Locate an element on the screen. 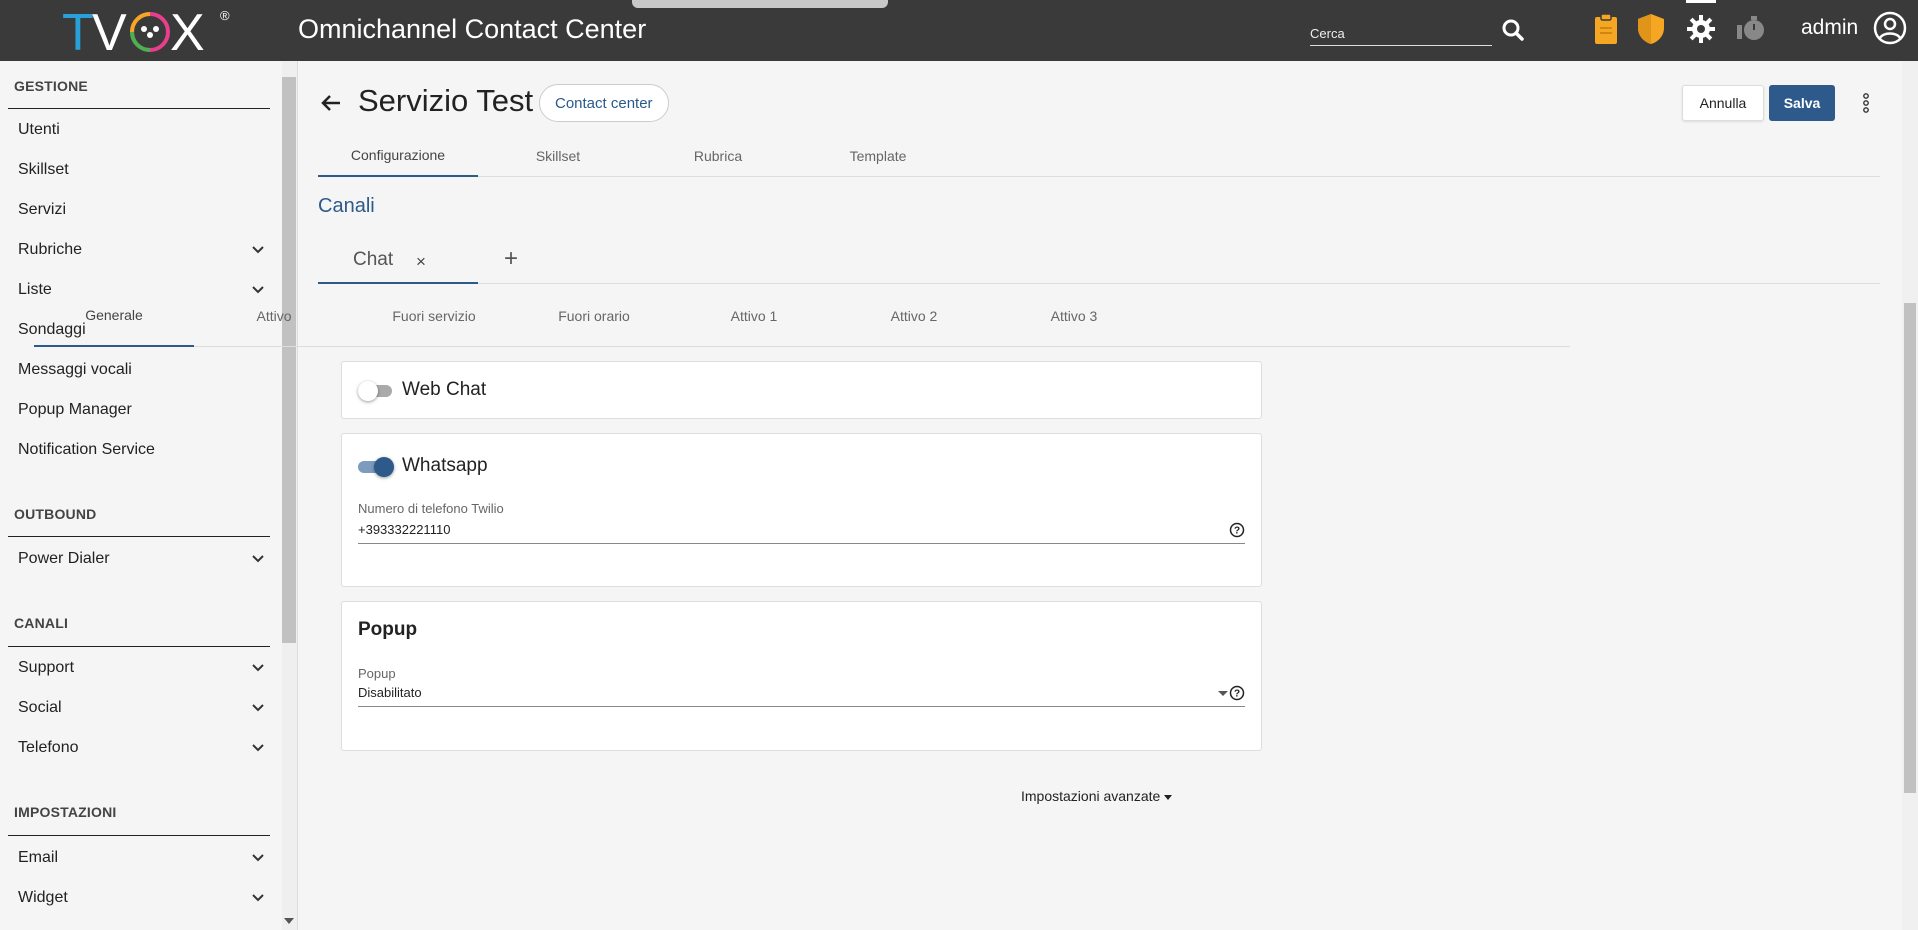 This screenshot has width=1918, height=930. sidebar-item-messaggi-vocali: Messaggi vocali is located at coordinates (142, 370).